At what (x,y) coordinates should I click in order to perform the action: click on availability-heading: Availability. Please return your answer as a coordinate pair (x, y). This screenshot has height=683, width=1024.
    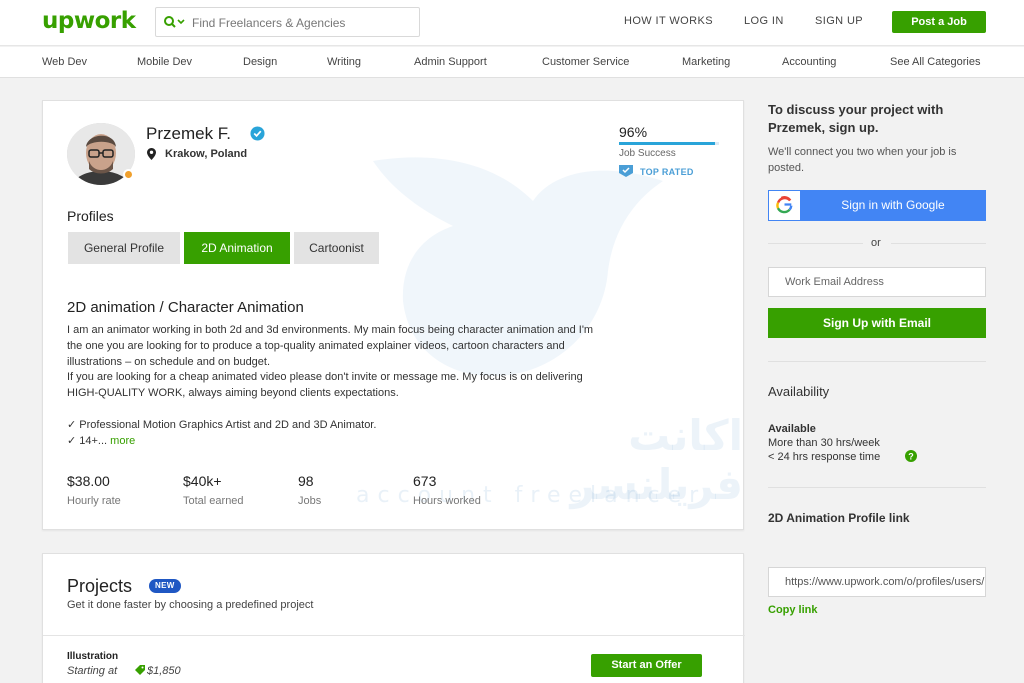
    Looking at the image, I should click on (799, 391).